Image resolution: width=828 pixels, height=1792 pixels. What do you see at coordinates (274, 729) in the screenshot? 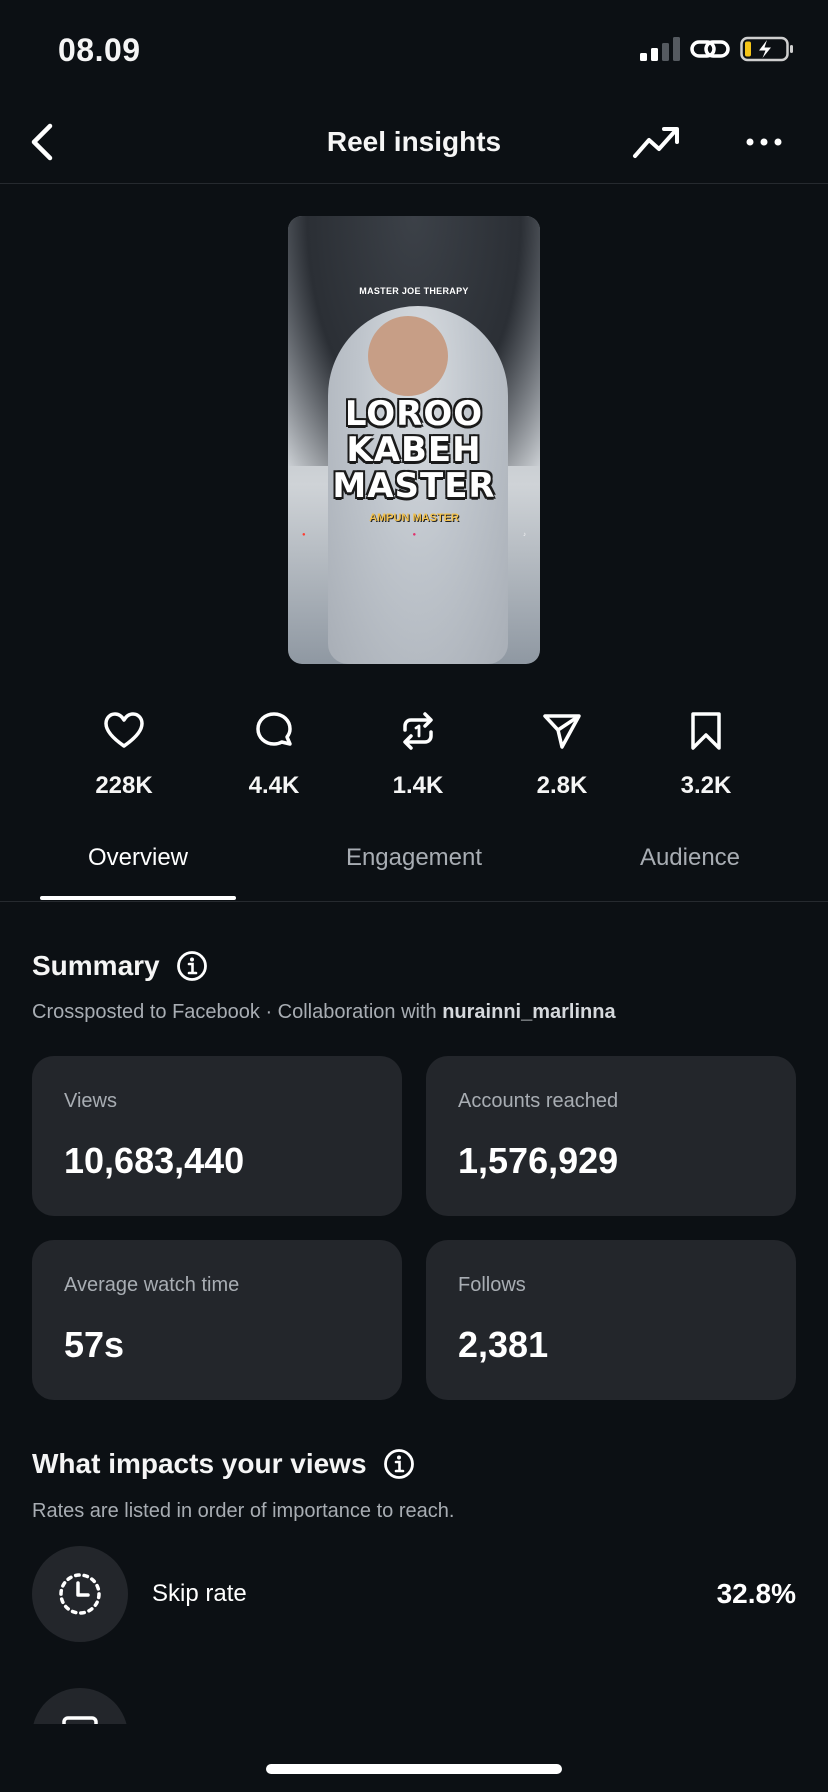
I see `comment-icon` at bounding box center [274, 729].